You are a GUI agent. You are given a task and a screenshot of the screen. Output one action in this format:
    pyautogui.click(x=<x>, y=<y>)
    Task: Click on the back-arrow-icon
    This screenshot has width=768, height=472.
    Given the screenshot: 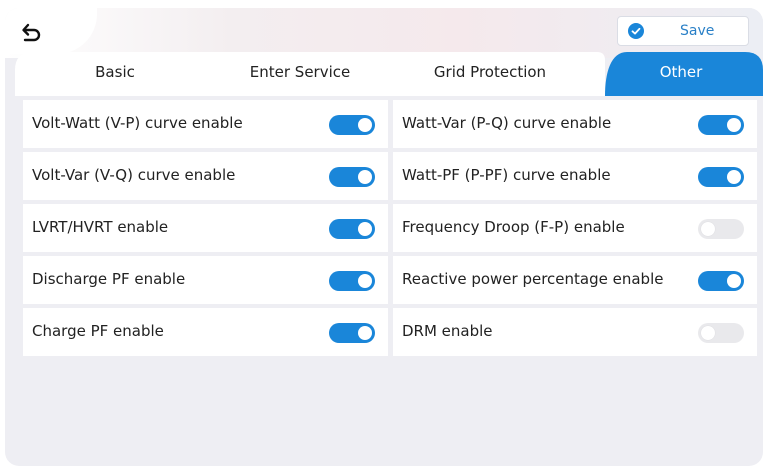 What is the action you would take?
    pyautogui.click(x=31, y=32)
    